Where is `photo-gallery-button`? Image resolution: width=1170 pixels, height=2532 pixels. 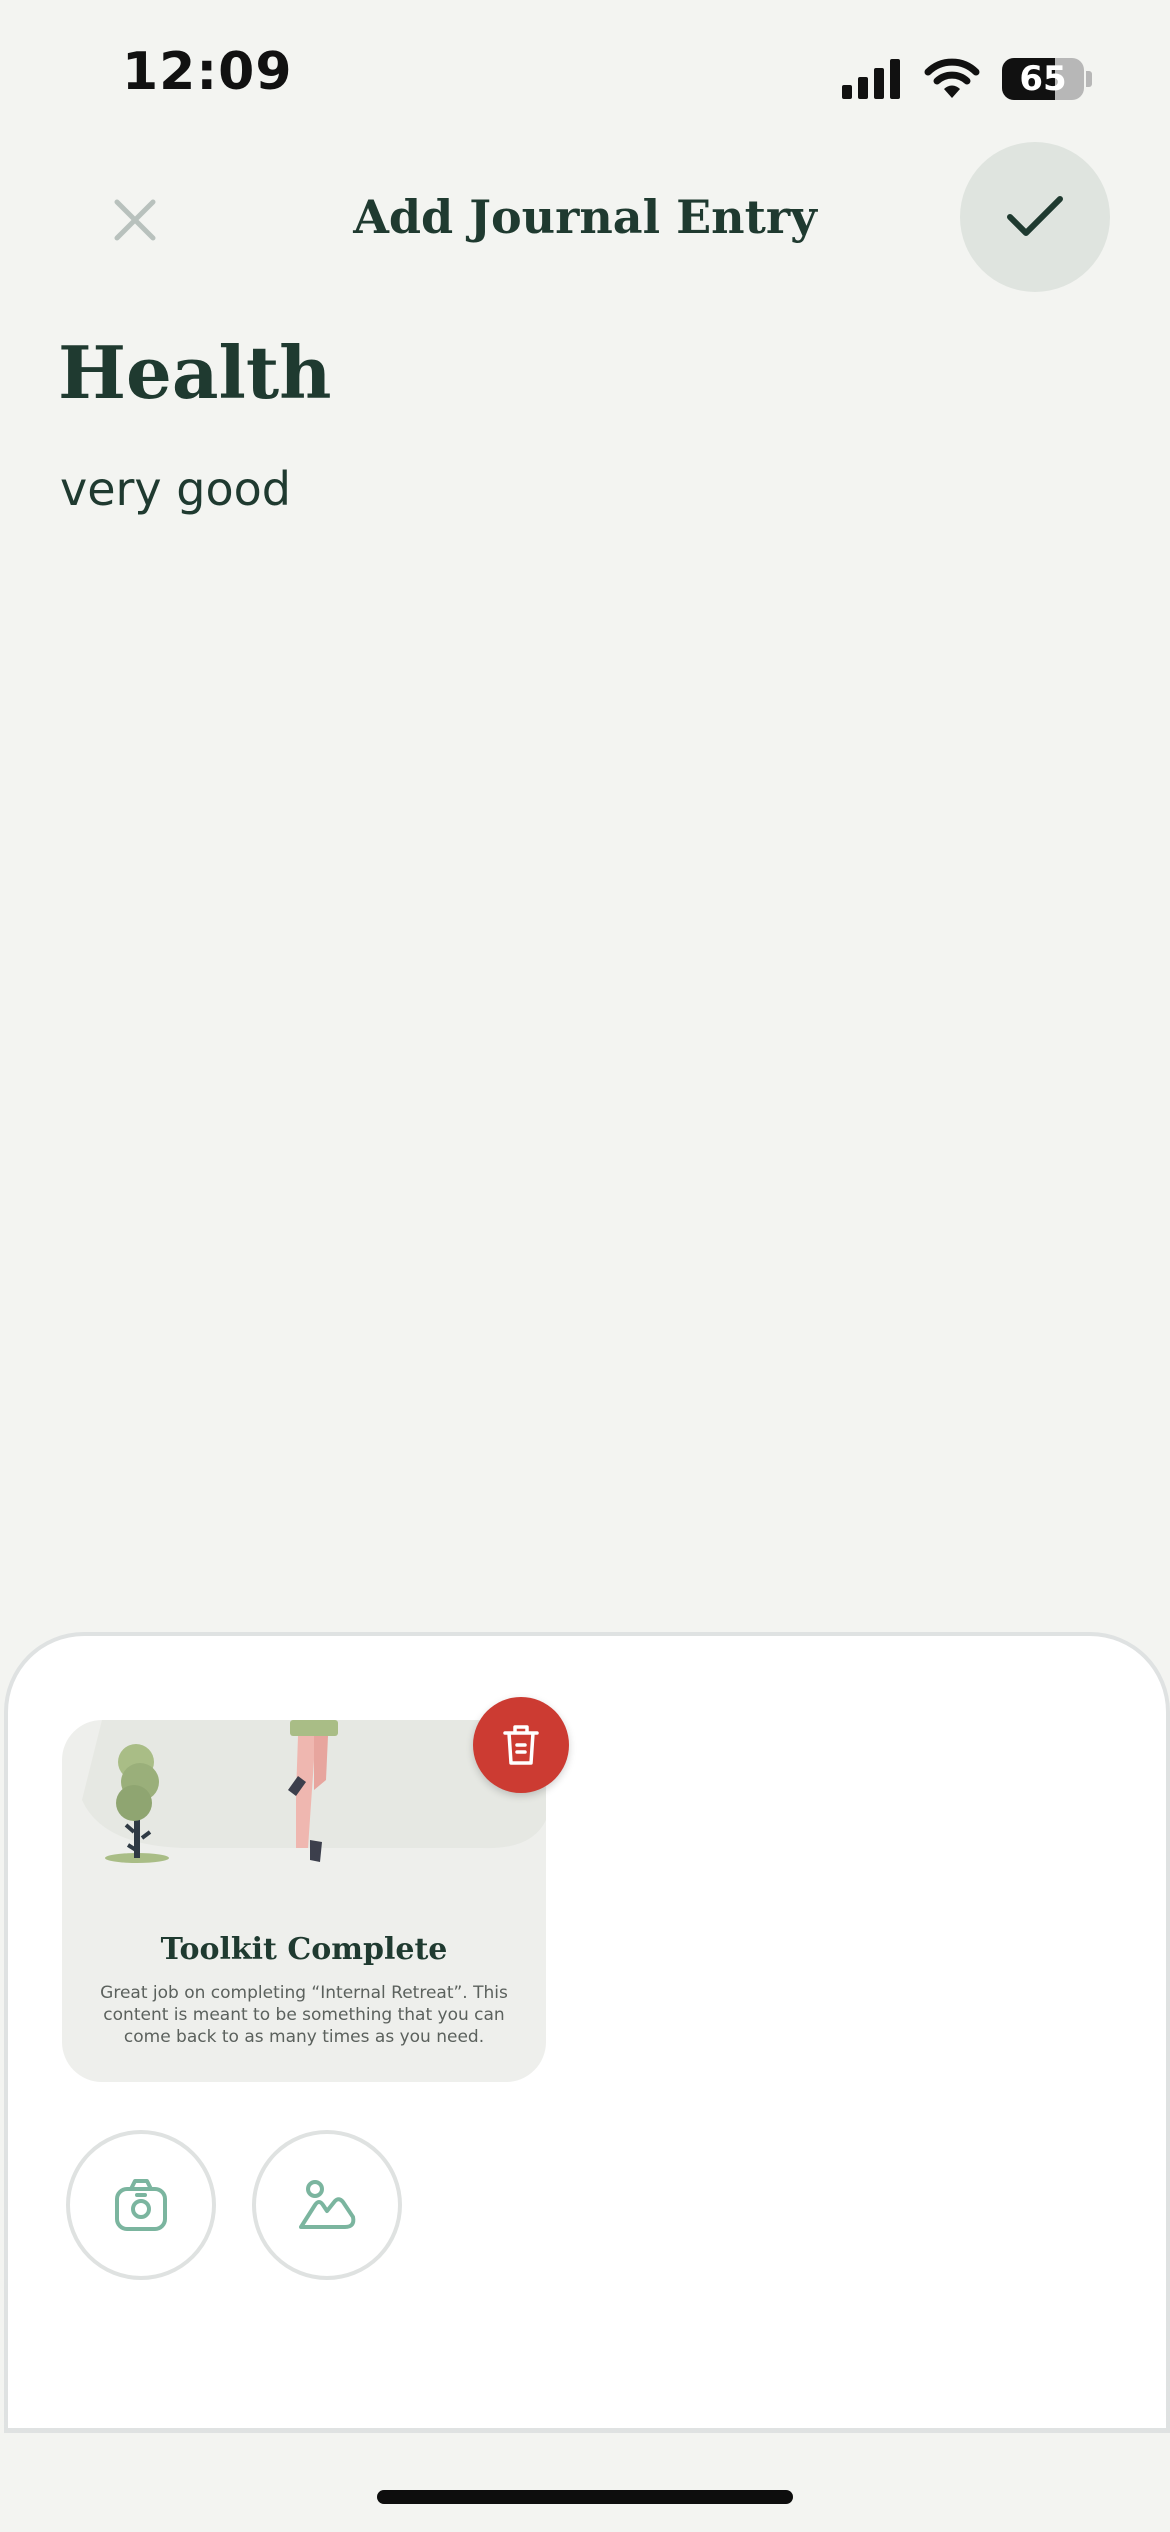 photo-gallery-button is located at coordinates (327, 2205).